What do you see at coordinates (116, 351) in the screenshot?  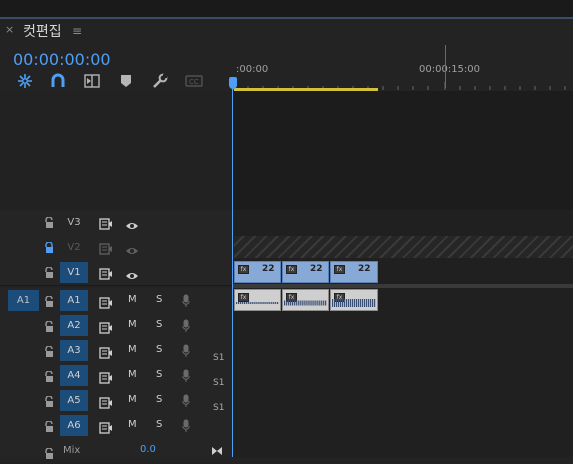 I see `track-header-a3` at bounding box center [116, 351].